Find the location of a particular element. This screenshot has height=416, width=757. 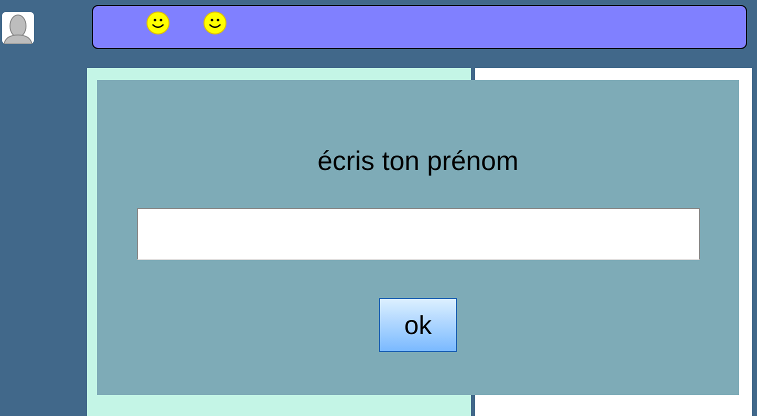

ok-button: ok is located at coordinates (418, 325).